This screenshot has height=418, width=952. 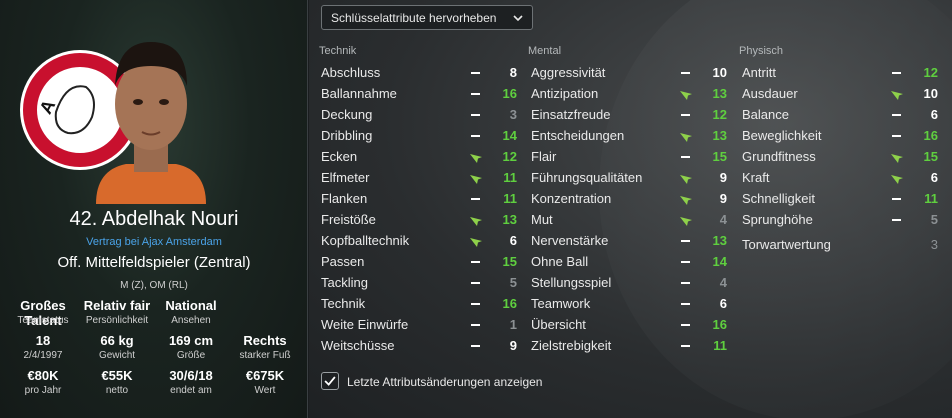 I want to click on attribute-name: Ausdauer, so click(x=770, y=93).